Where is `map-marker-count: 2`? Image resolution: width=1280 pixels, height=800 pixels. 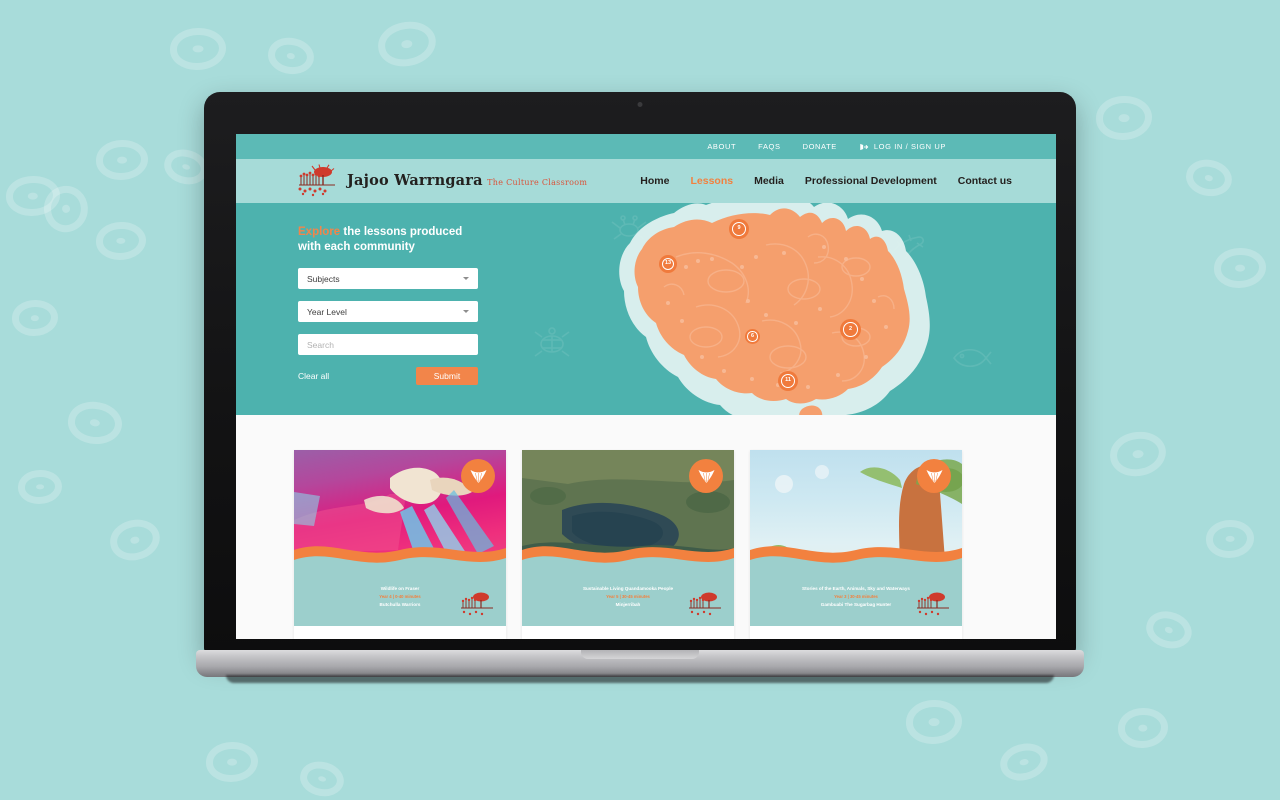
map-marker-count: 2 is located at coordinates (850, 328).